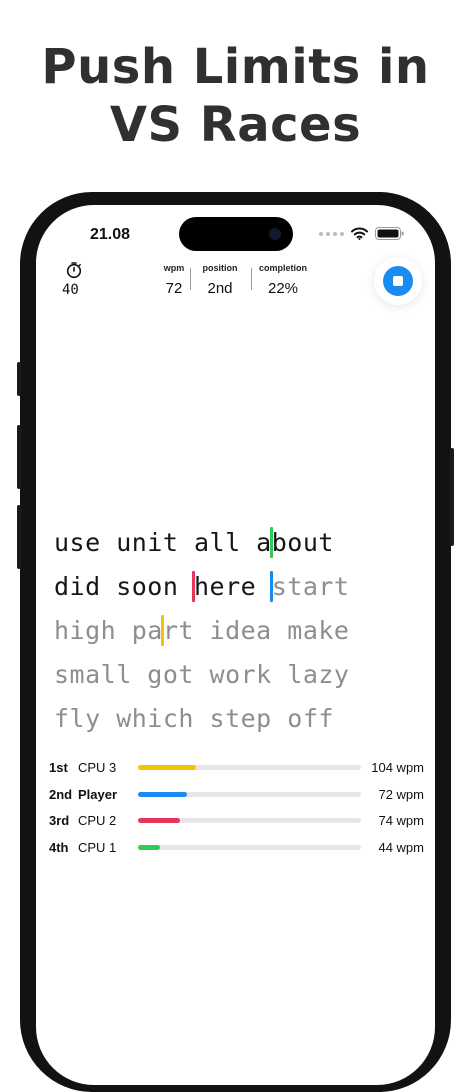 The width and height of the screenshot is (471, 1092). I want to click on stat-position-label: position, so click(220, 268).